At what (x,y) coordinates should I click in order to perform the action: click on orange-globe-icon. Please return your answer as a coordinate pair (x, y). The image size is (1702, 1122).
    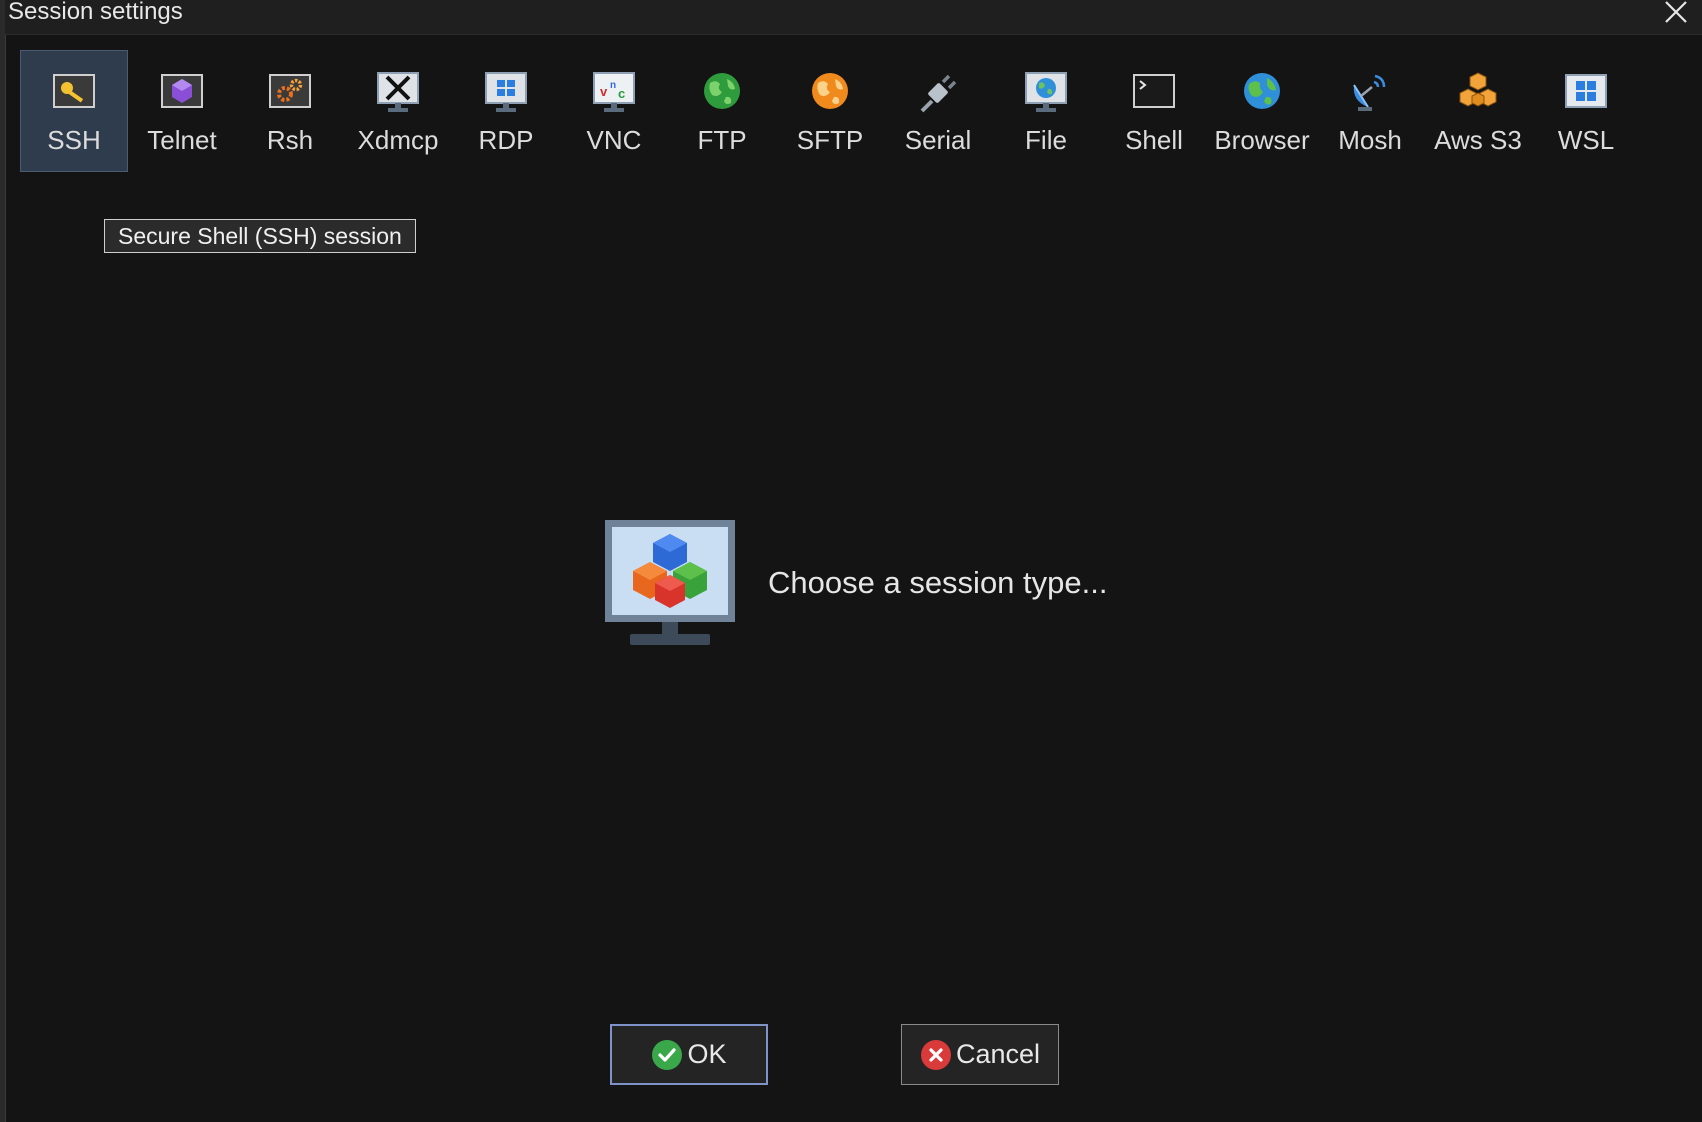
    Looking at the image, I should click on (830, 91).